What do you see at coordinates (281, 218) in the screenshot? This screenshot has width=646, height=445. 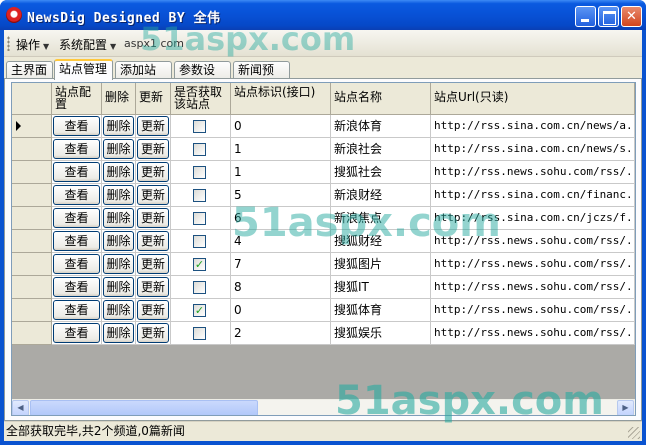 I see `site-id-cell: 6` at bounding box center [281, 218].